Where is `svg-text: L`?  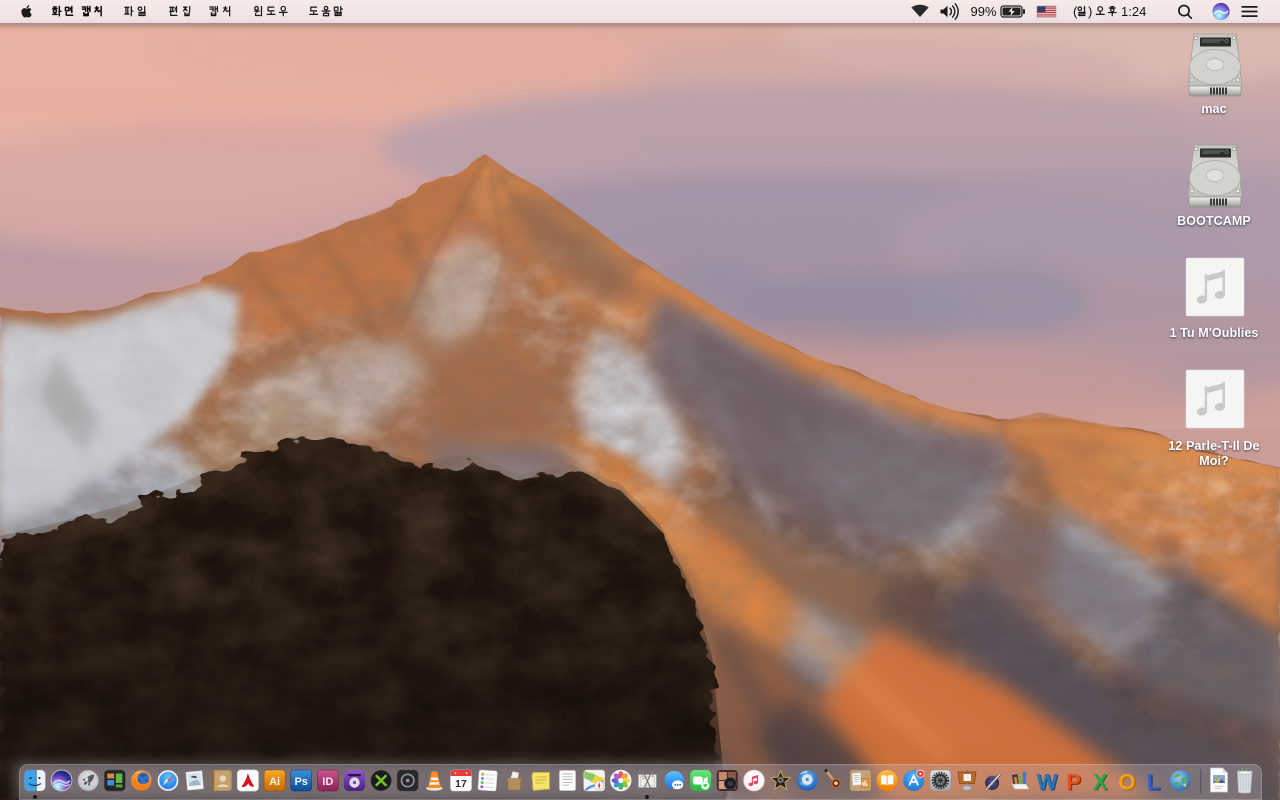 svg-text: L is located at coordinates (1153, 782).